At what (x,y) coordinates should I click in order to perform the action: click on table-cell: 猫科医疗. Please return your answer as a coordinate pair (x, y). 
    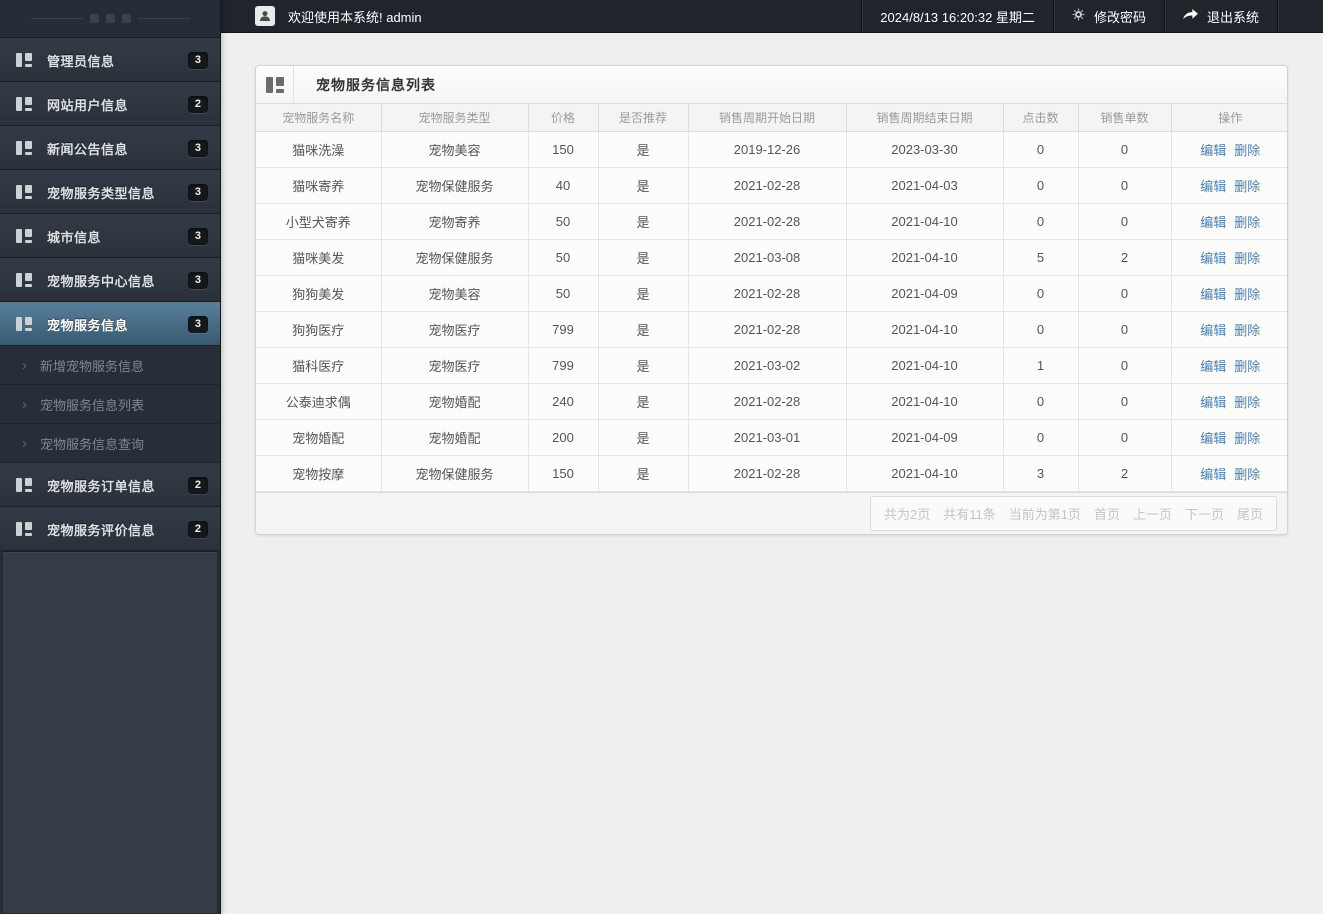
    Looking at the image, I should click on (319, 365).